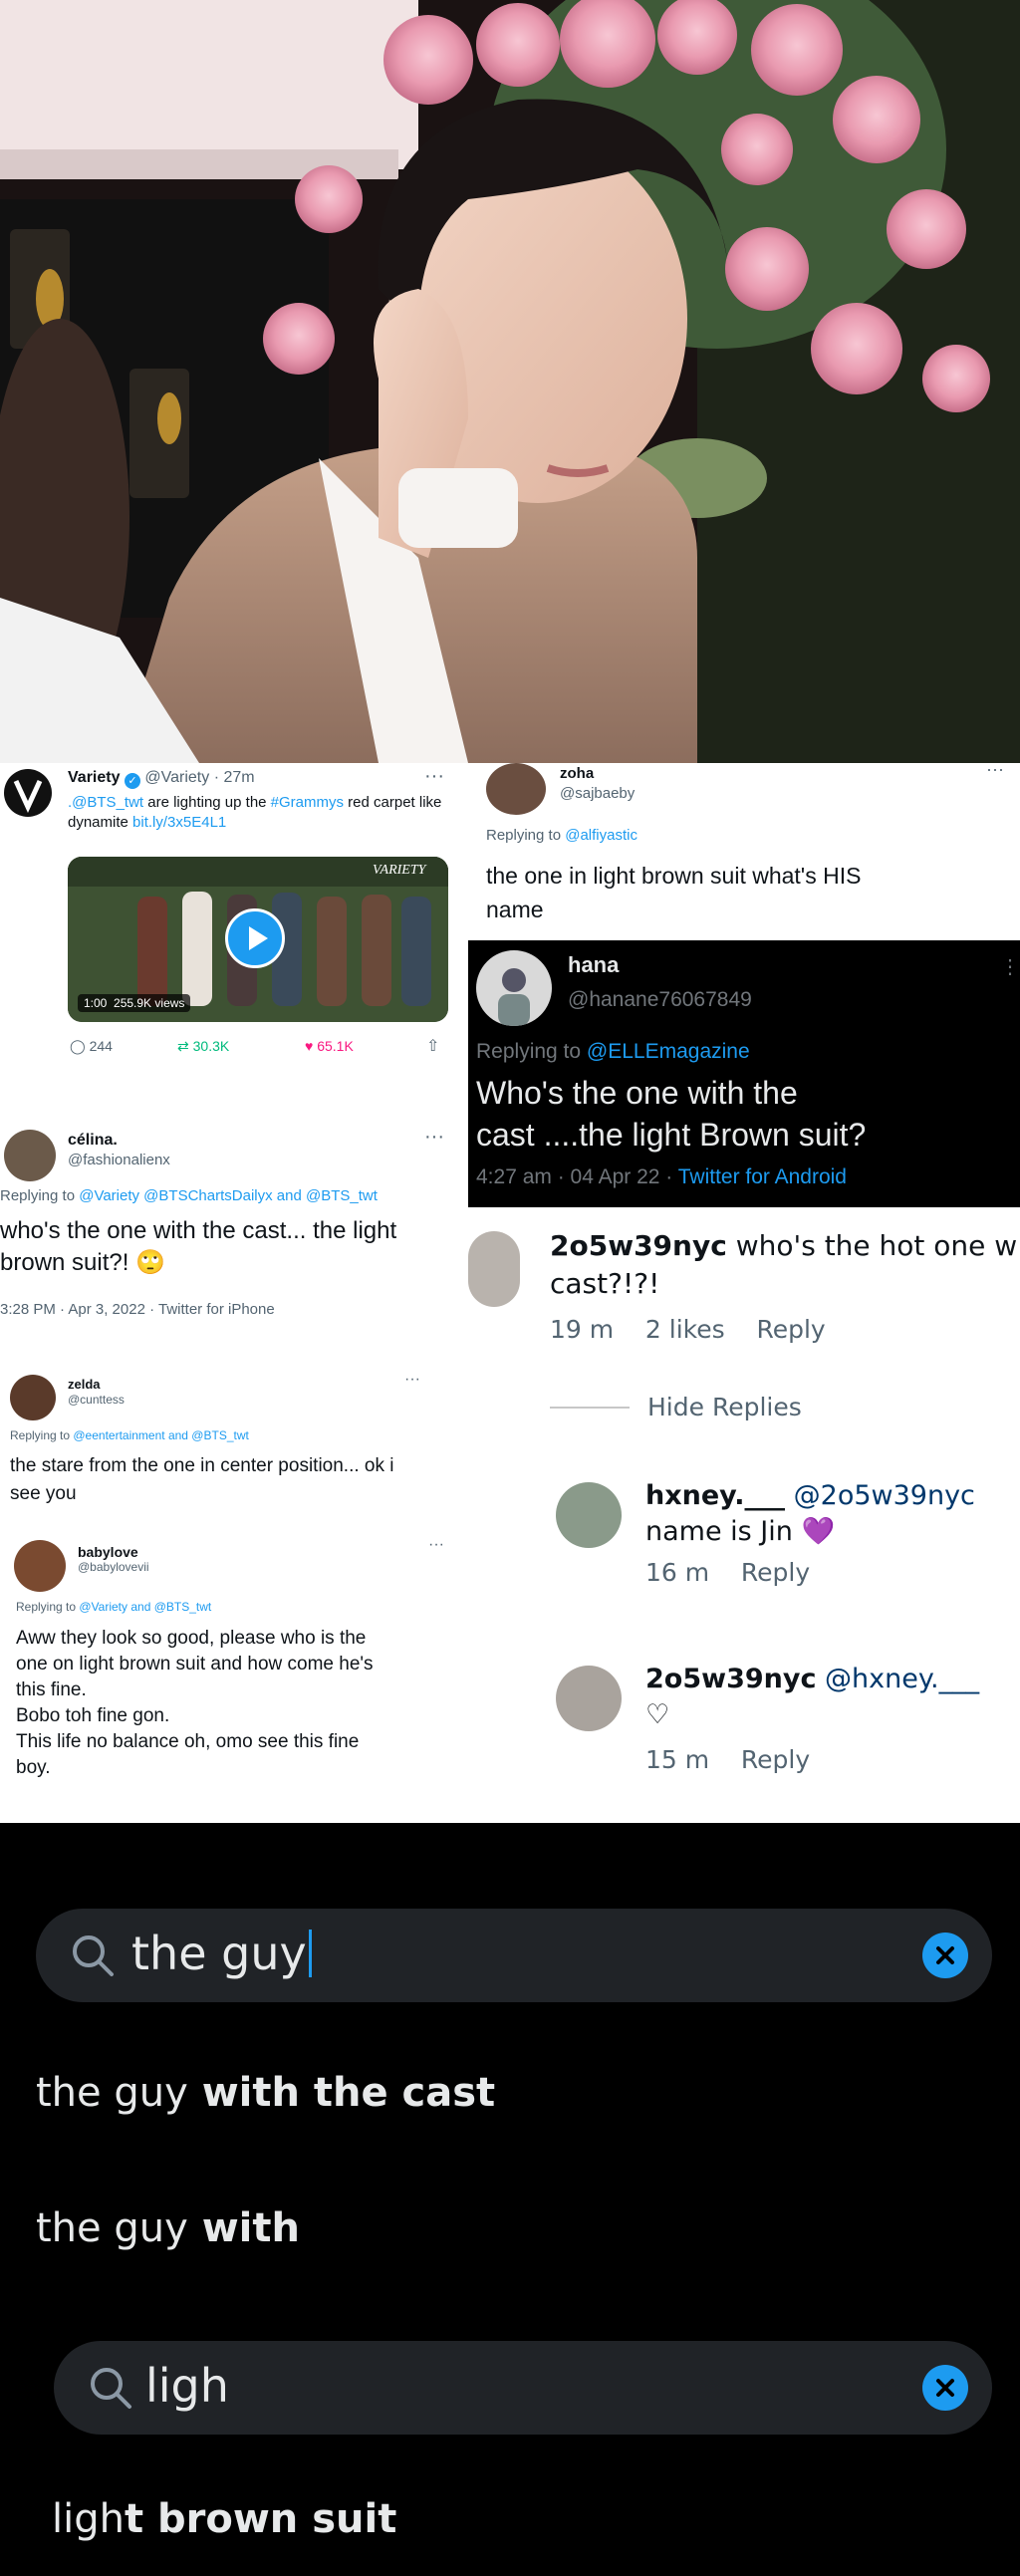 The image size is (1020, 2576). What do you see at coordinates (399, 870) in the screenshot?
I see `variety-brand-label: VARIETY` at bounding box center [399, 870].